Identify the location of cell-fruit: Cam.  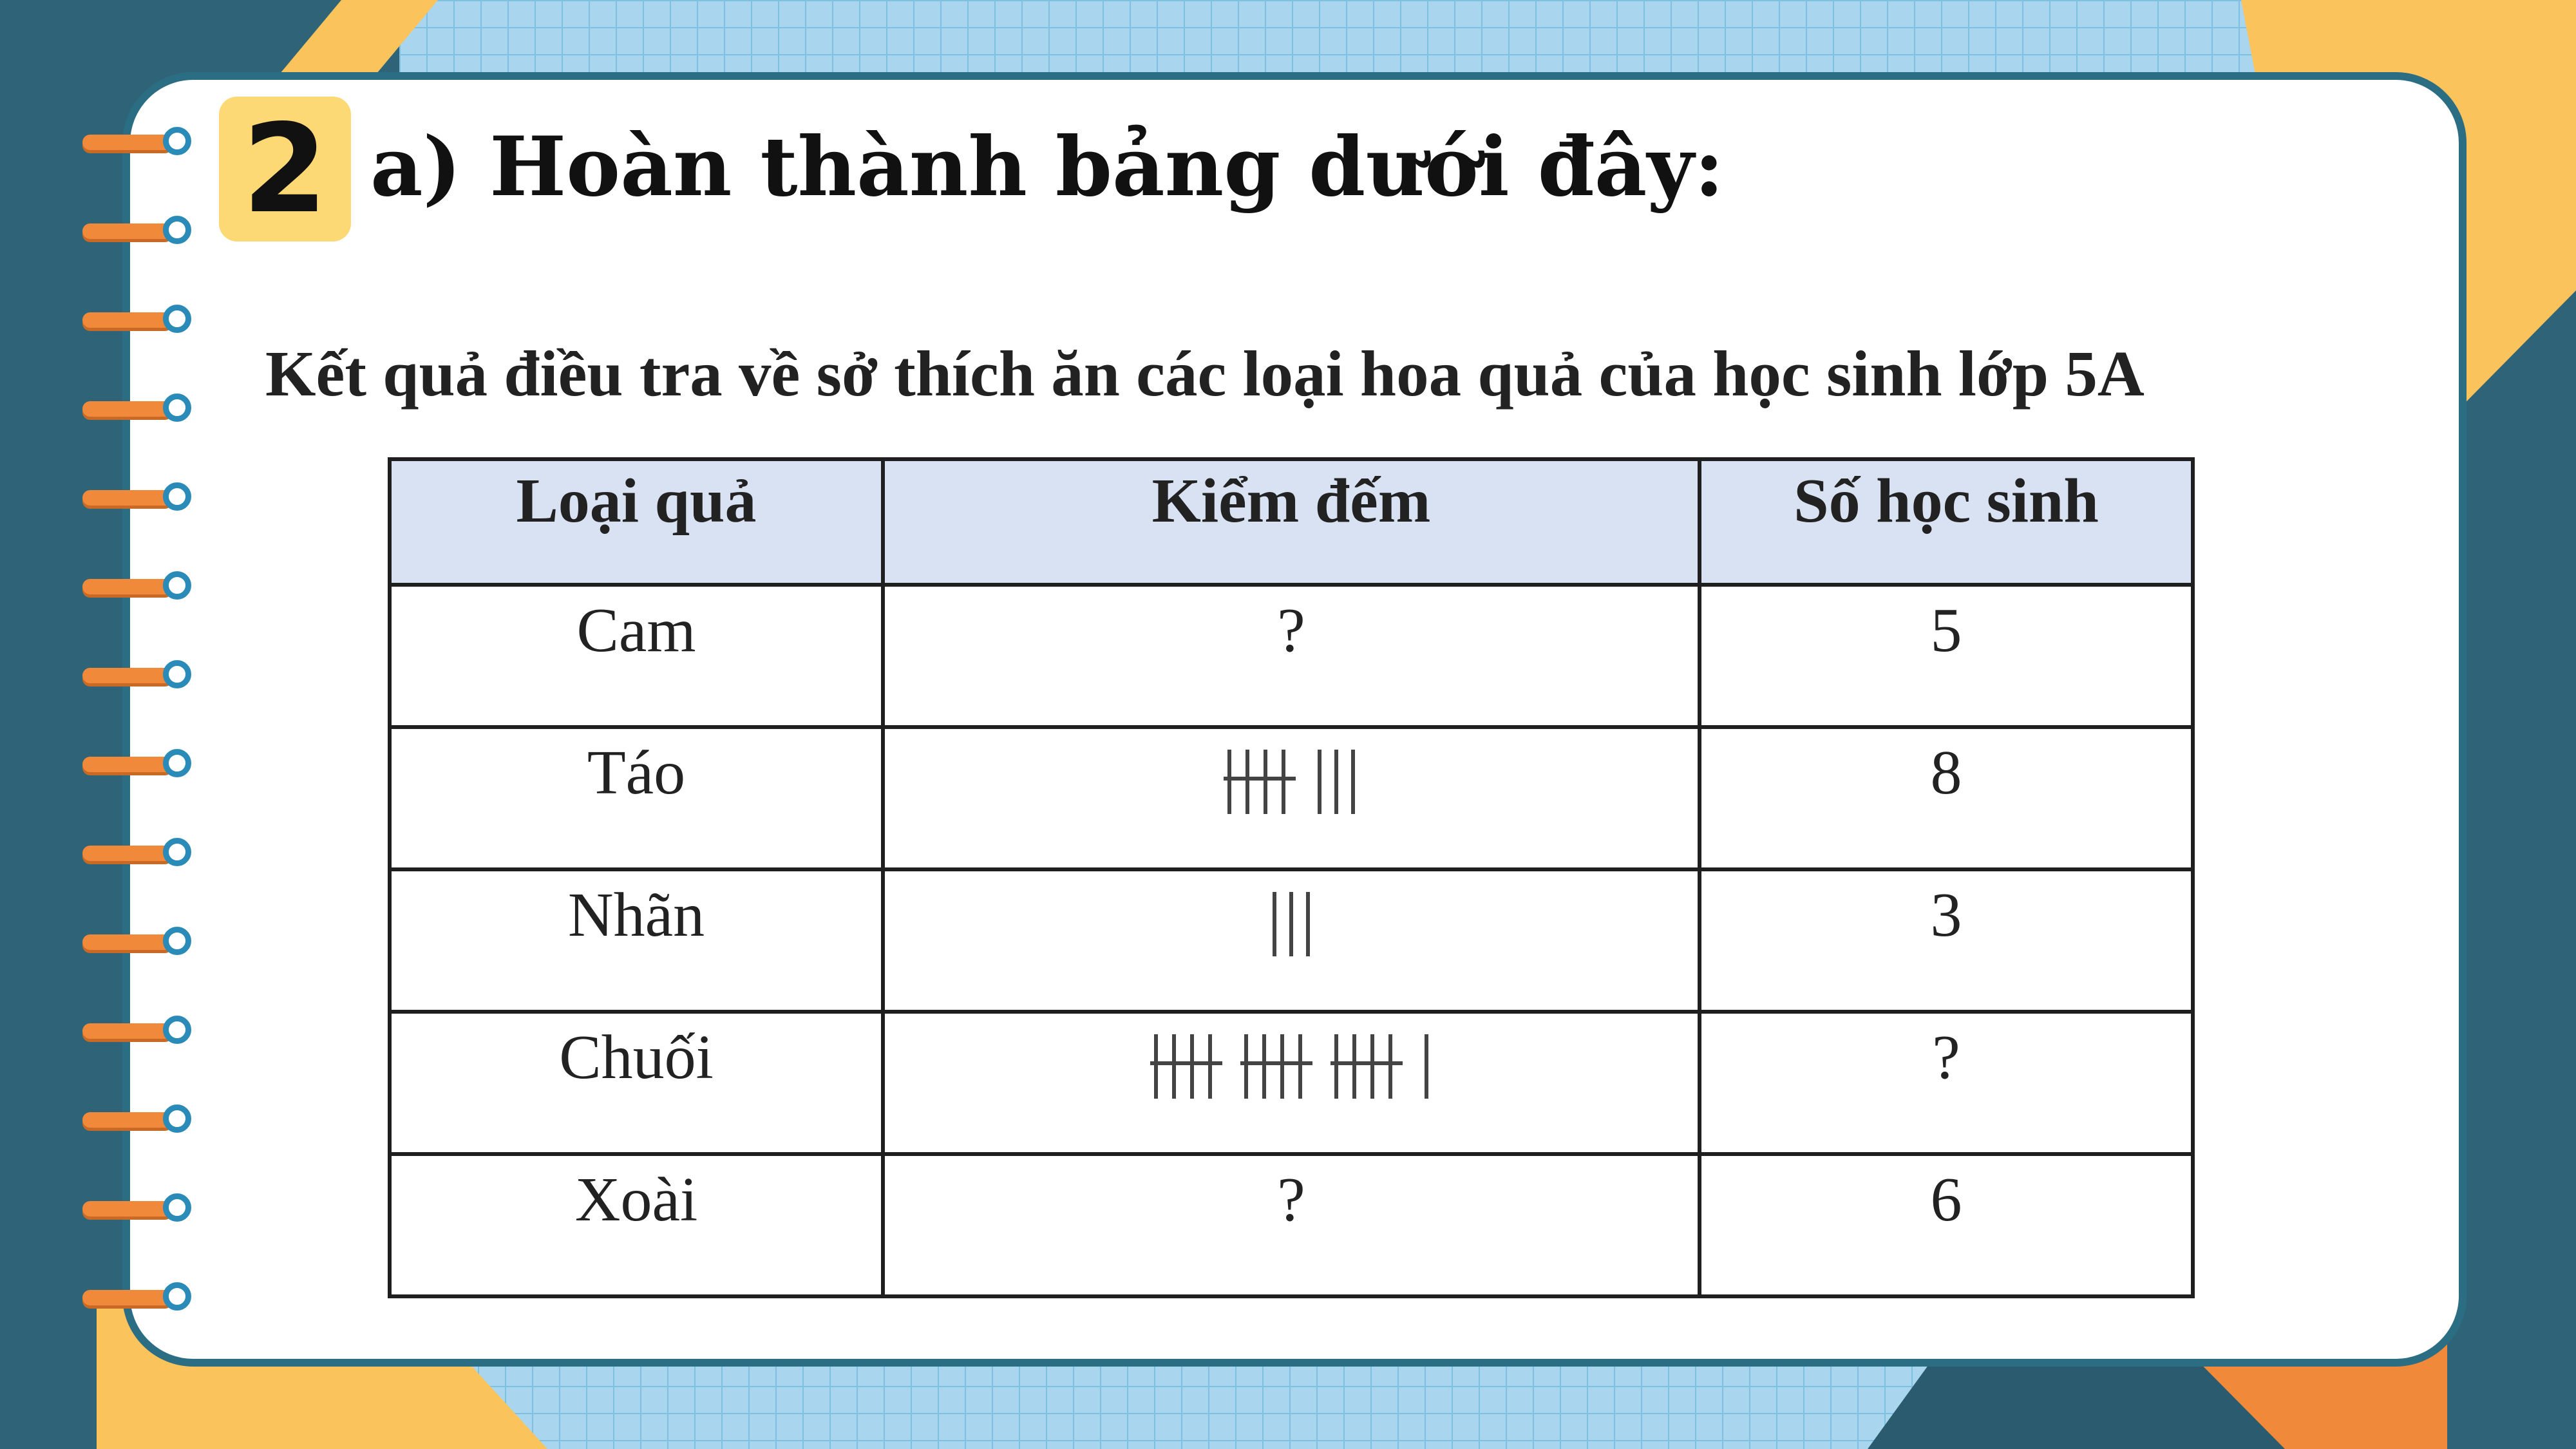
(636, 656).